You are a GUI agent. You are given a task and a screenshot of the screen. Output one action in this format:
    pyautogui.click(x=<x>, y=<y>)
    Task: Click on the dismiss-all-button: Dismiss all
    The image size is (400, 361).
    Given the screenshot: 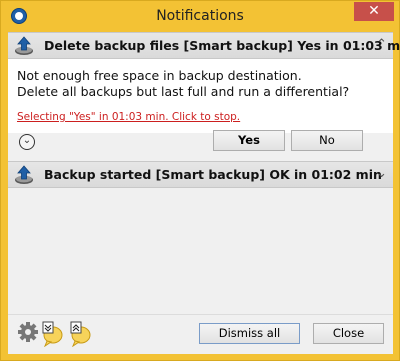 What is the action you would take?
    pyautogui.click(x=249, y=333)
    